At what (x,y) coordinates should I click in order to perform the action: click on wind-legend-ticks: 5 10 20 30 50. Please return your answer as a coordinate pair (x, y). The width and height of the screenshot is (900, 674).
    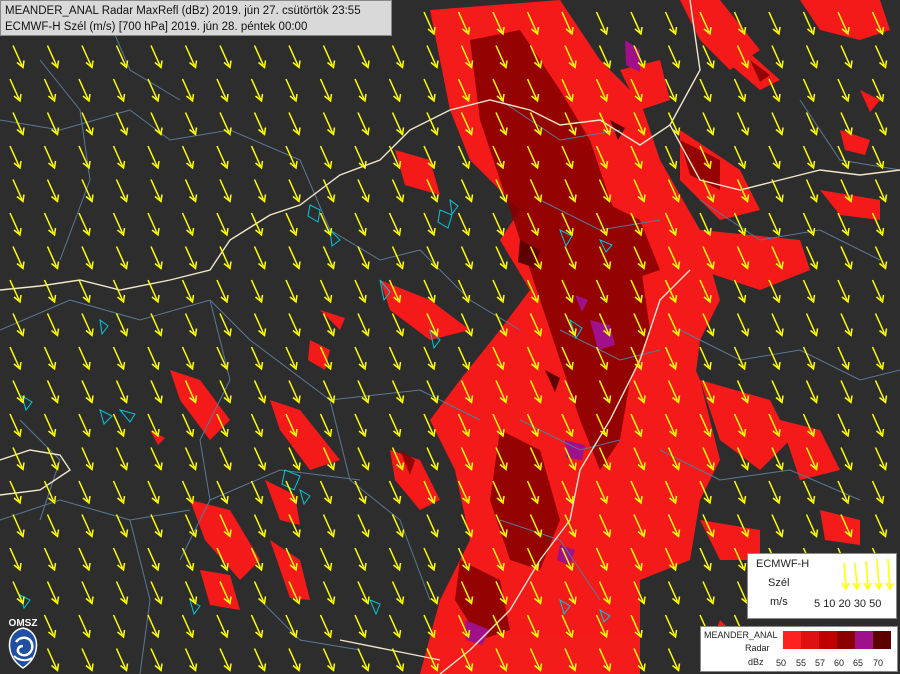
    Looking at the image, I should click on (847, 604).